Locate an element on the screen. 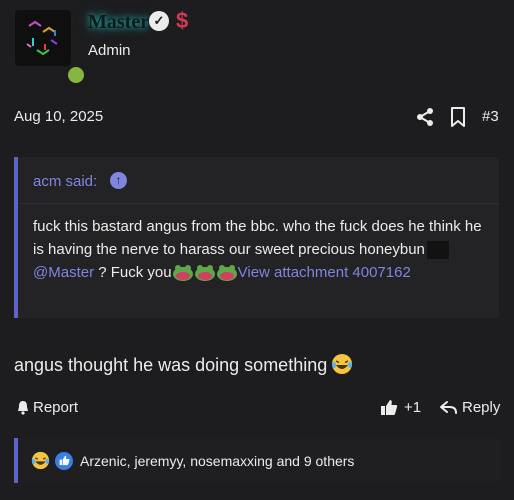 The image size is (514, 500). post-message: angus thought he was doing something is located at coordinates (183, 364).